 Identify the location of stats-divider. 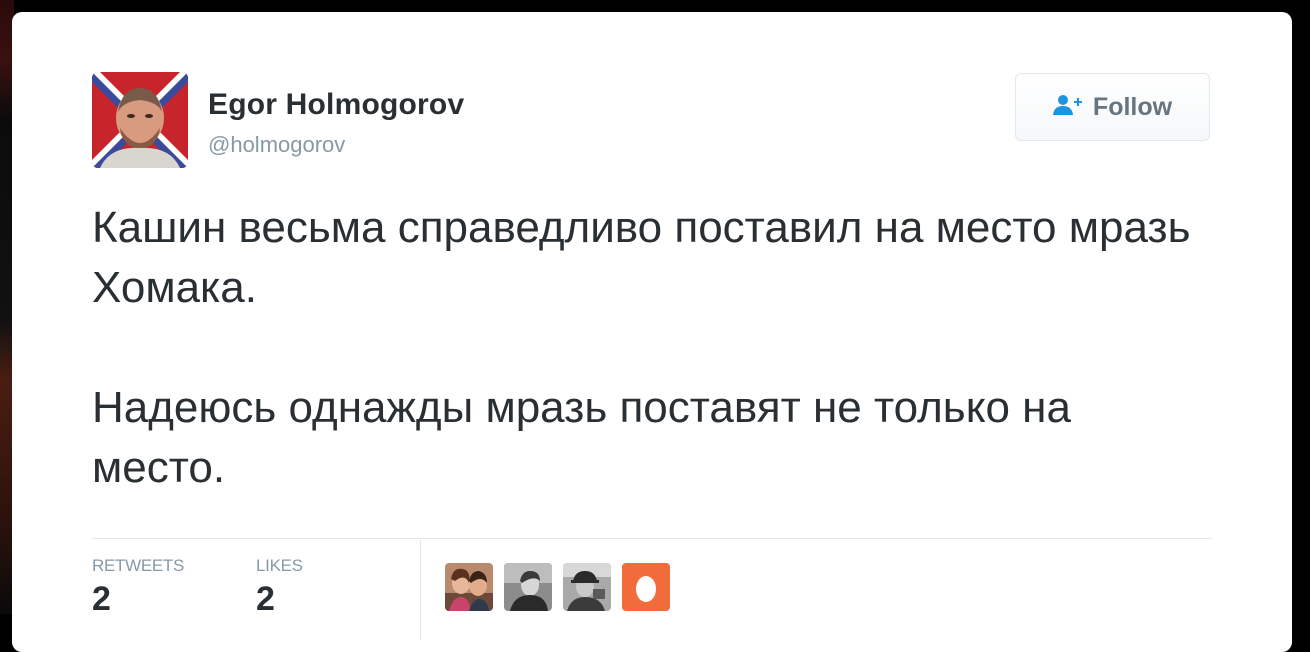
(652, 538).